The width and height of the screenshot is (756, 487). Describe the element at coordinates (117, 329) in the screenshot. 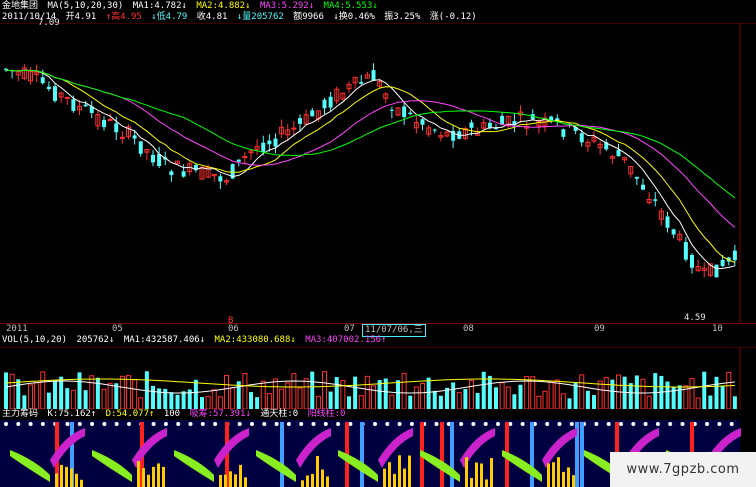

I see `date-label-05: 05` at that location.